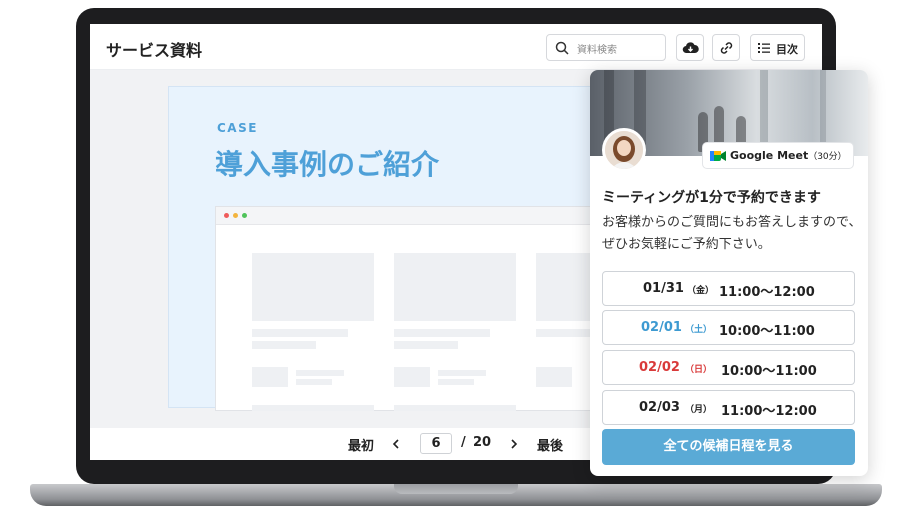 The height and width of the screenshot is (522, 912). I want to click on time-slot-button: 02/03 （月） 11:00〜12:00, so click(728, 407).